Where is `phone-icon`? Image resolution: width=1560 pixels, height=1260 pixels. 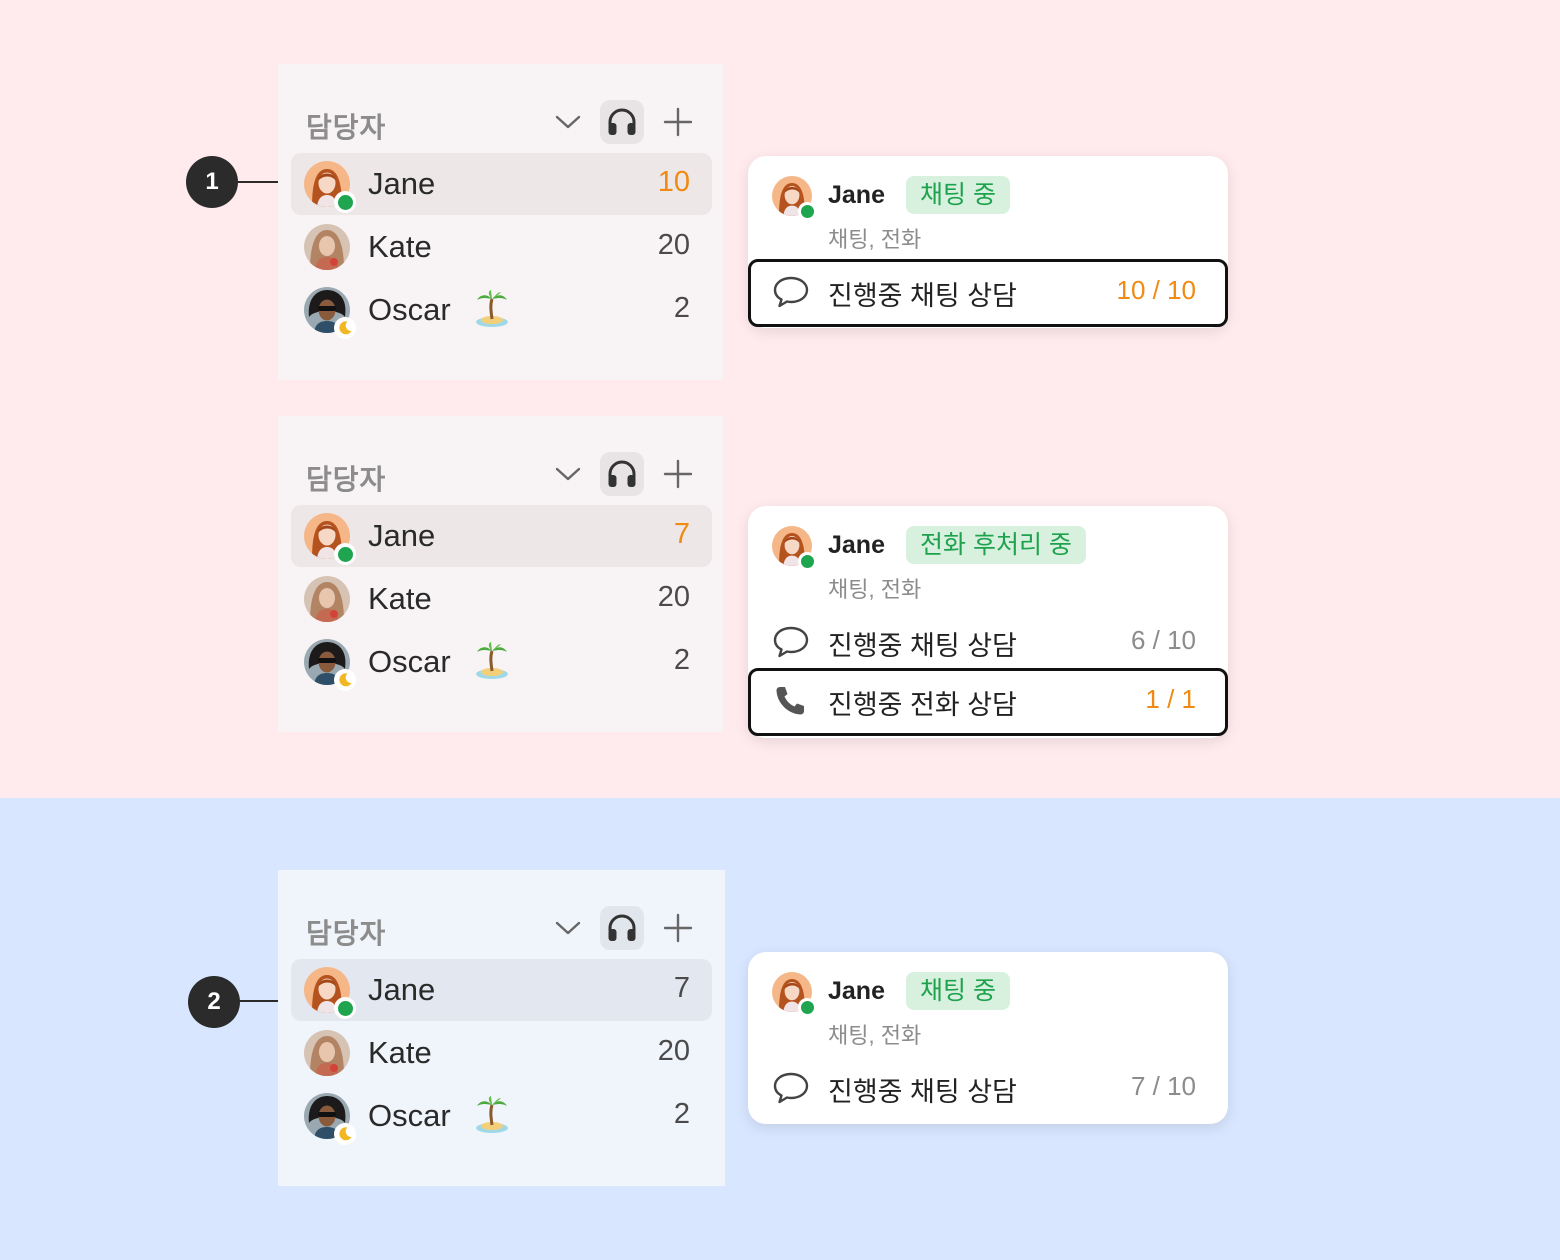
phone-icon is located at coordinates (791, 701).